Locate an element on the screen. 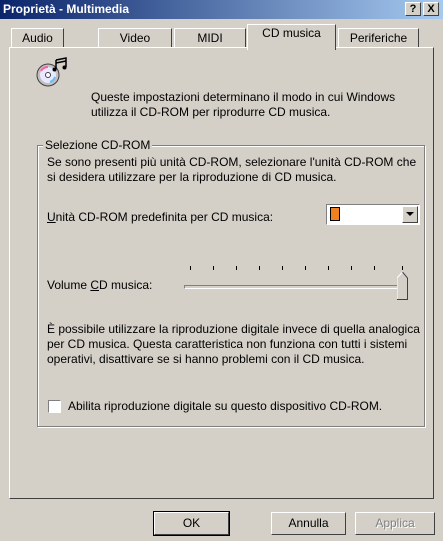 This screenshot has width=443, height=541. apply-button: Applica is located at coordinates (395, 523).